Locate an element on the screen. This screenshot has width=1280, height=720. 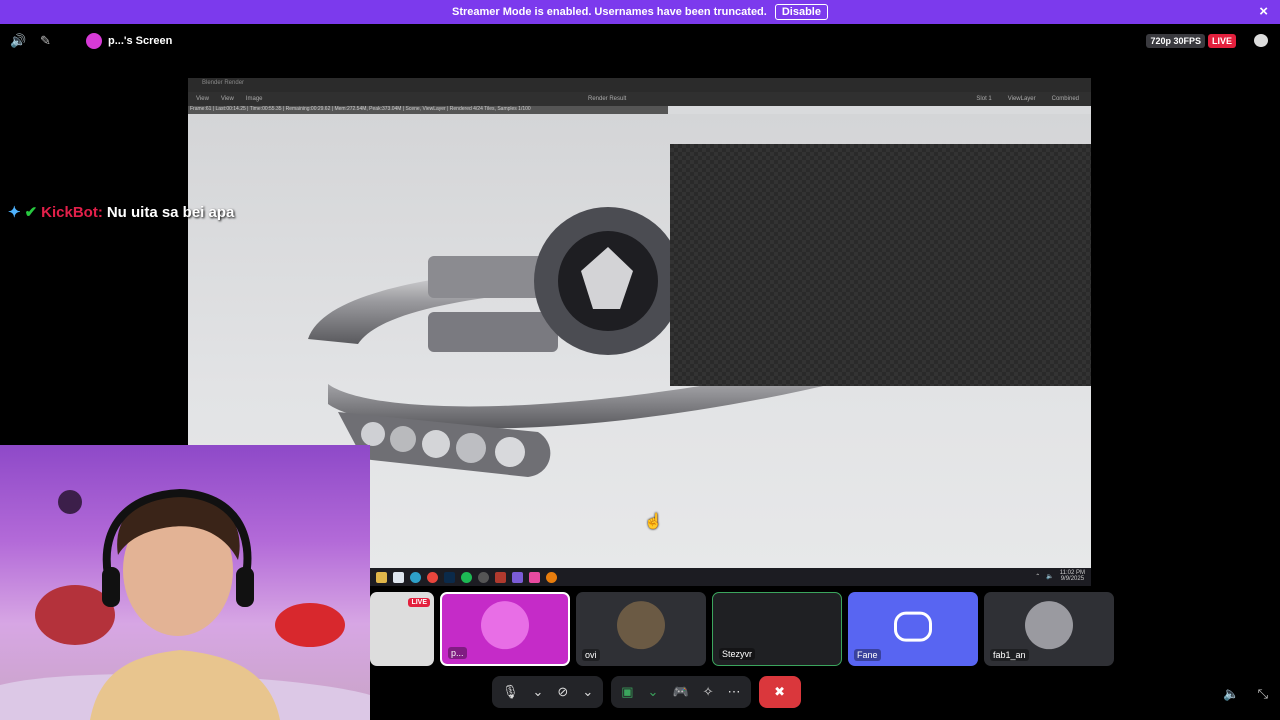
close-banner-button: × is located at coordinates (1263, 11).